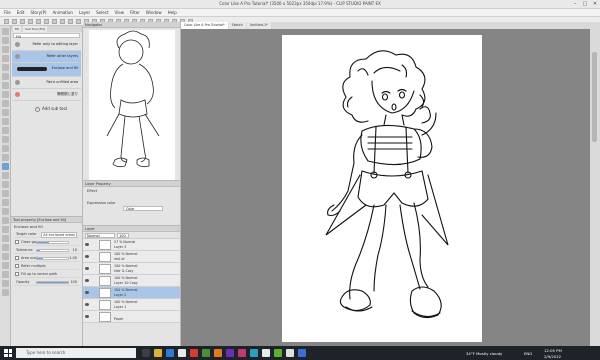 This screenshot has width=600, height=360. What do you see at coordinates (17, 274) in the screenshot?
I see `fill-vector-checkbox` at bounding box center [17, 274].